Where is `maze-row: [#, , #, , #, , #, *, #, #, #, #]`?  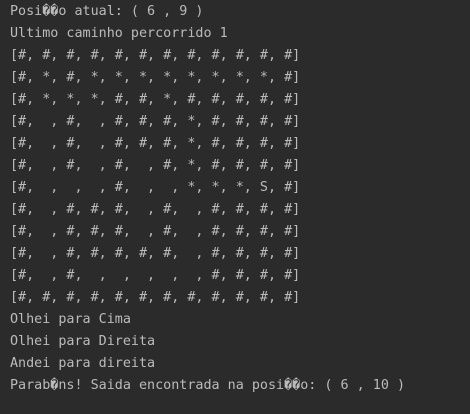 maze-row: [#, , #, , #, , #, *, #, #, #, #] is located at coordinates (155, 165).